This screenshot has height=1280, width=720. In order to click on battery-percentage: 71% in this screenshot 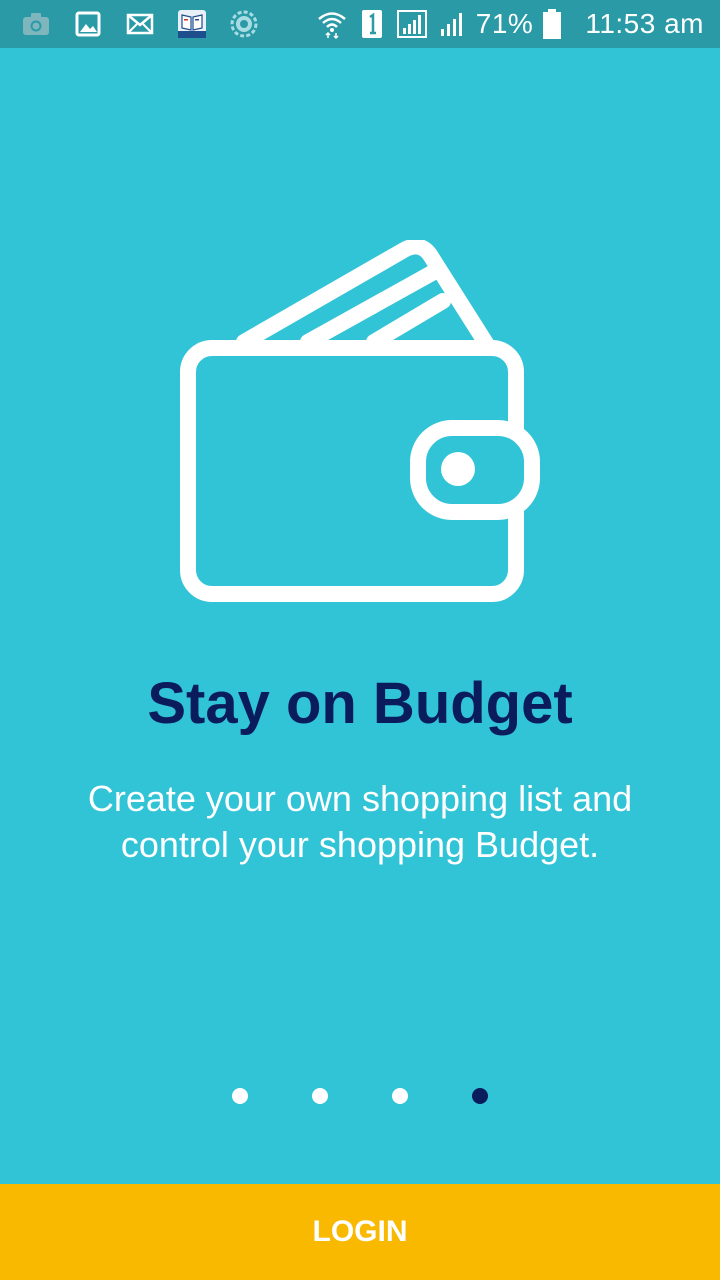, I will do `click(504, 23)`.